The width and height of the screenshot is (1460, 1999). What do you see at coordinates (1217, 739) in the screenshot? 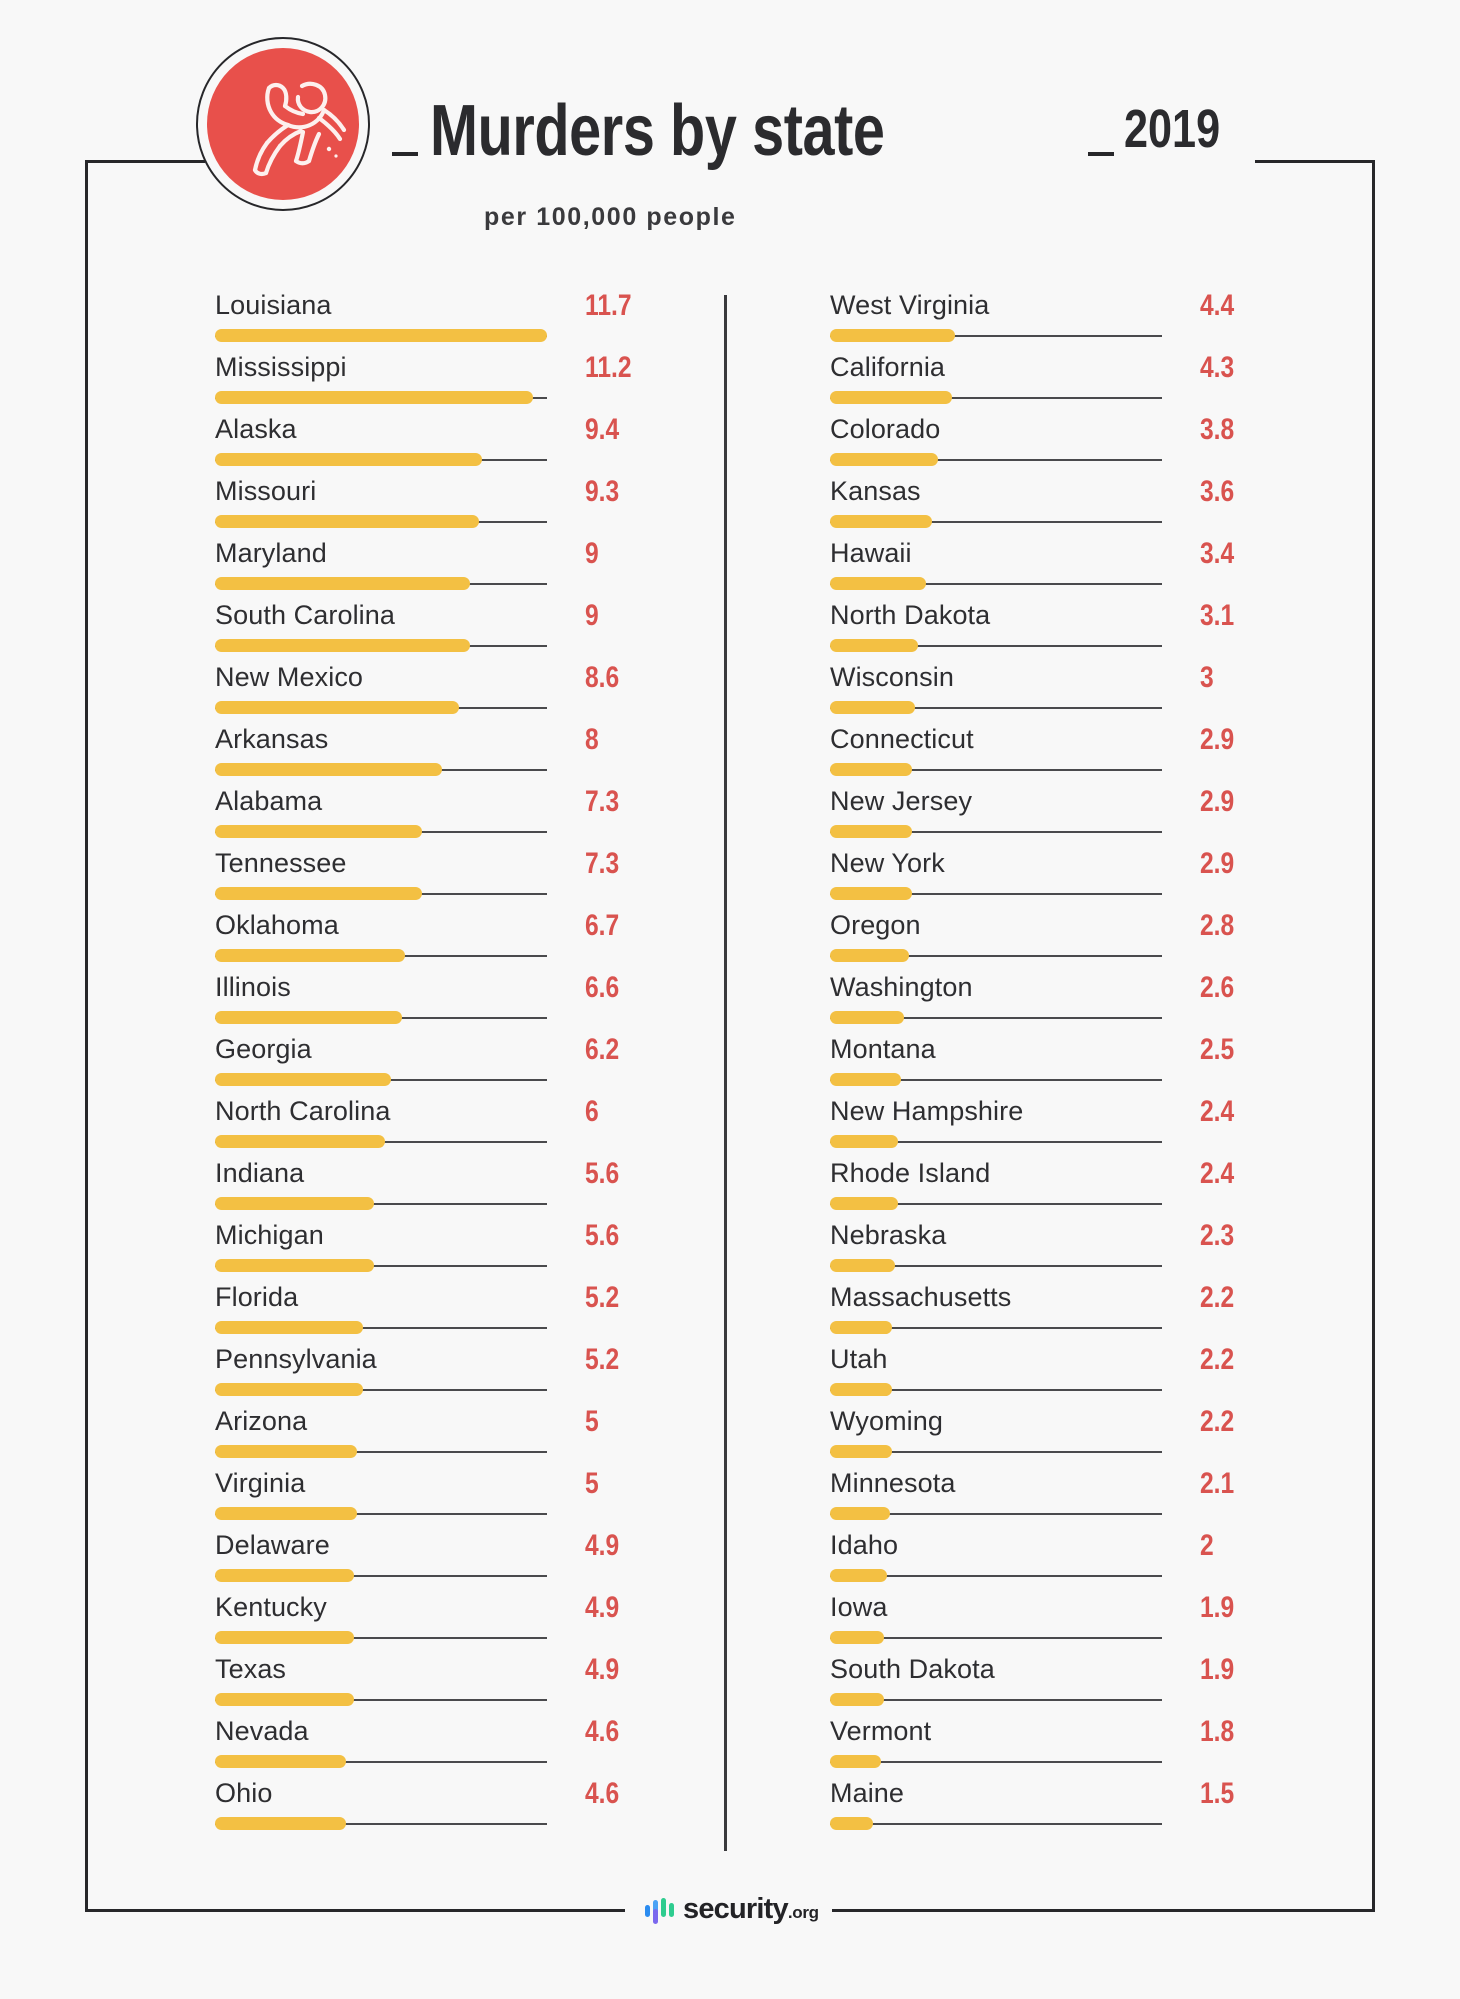
I see `state-value: 2.9` at bounding box center [1217, 739].